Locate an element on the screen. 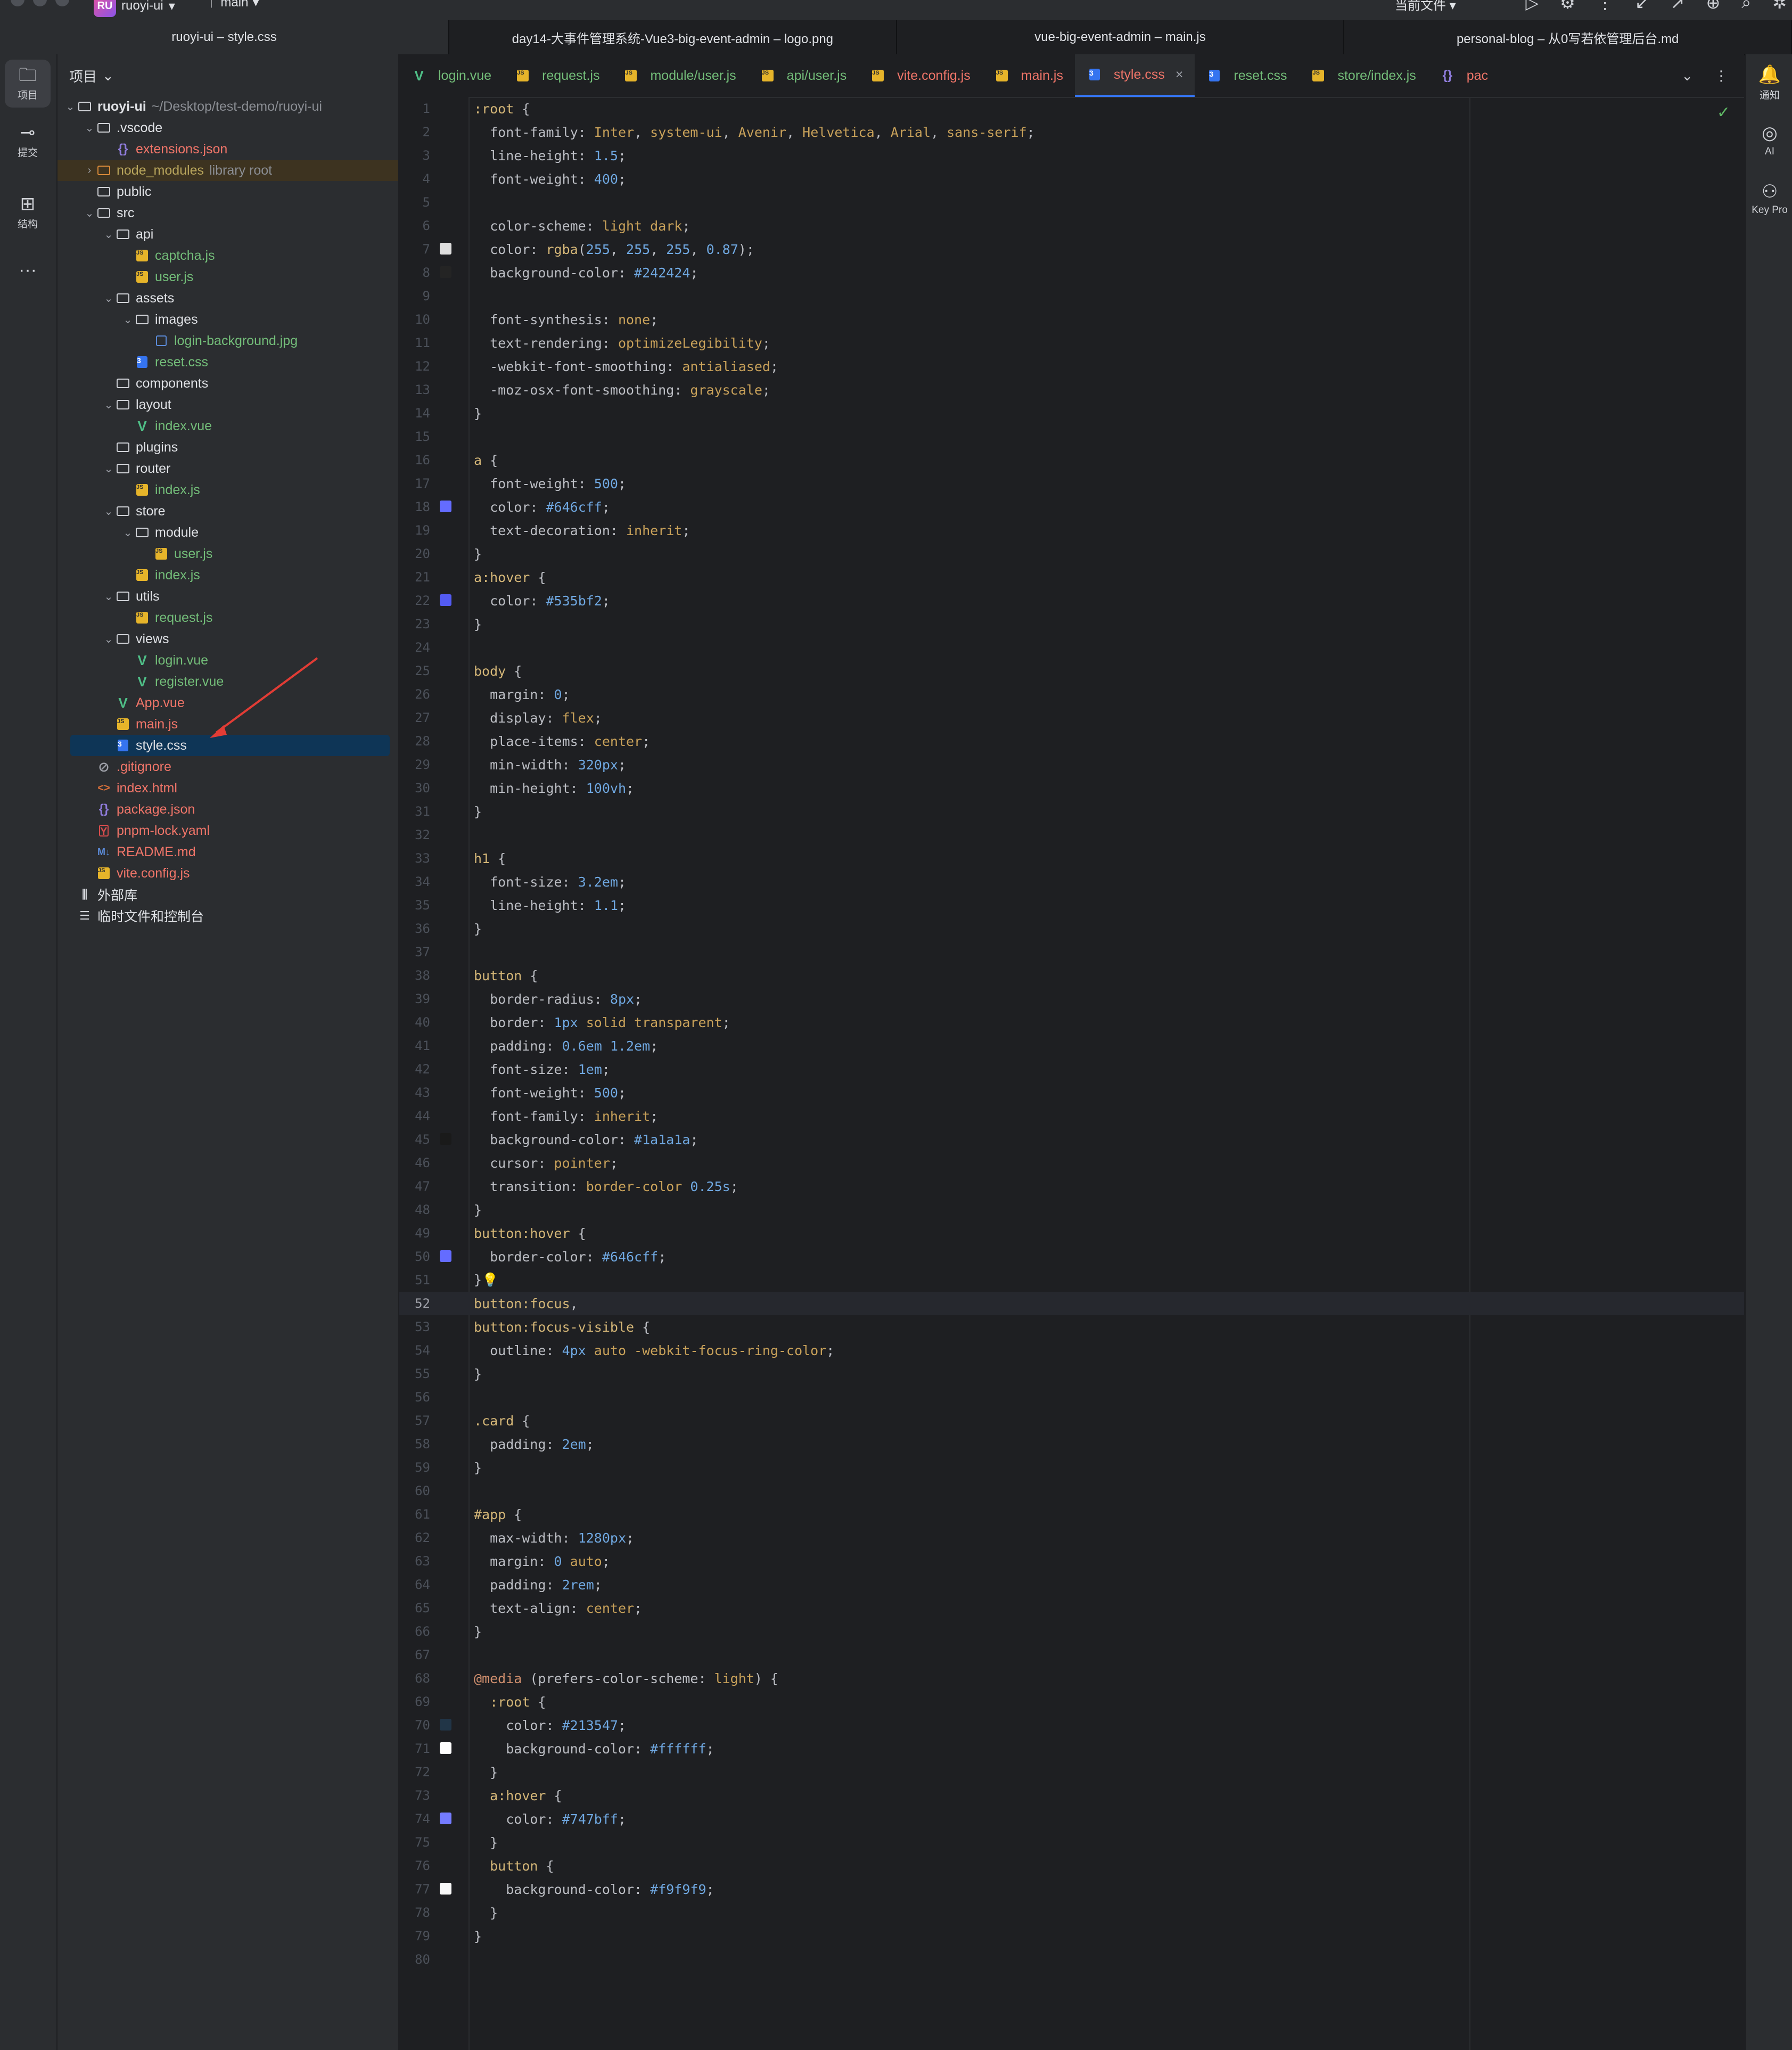 This screenshot has width=1792, height=2050. more-vertical-icon: ⋮ is located at coordinates (1721, 76).